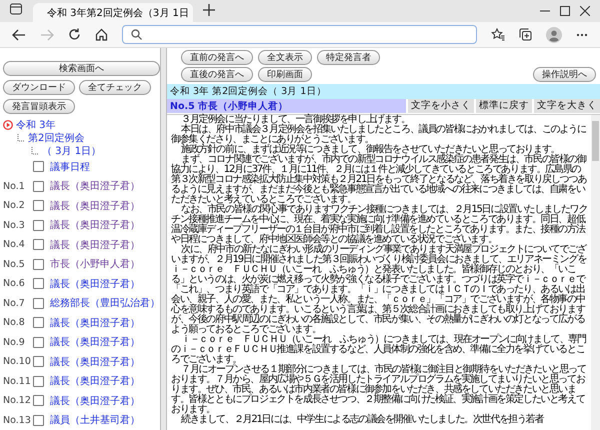 This screenshot has width=600, height=430. I want to click on preview-button: 発言冒頭表示, so click(39, 106).